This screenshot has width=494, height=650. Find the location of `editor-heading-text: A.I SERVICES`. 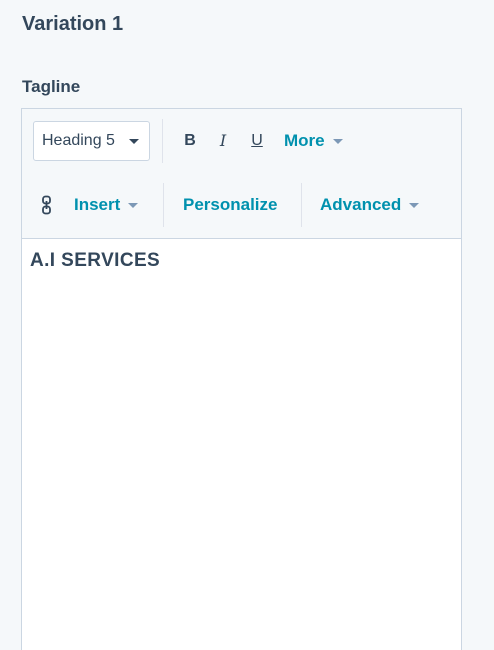

editor-heading-text: A.I SERVICES is located at coordinates (241, 261).